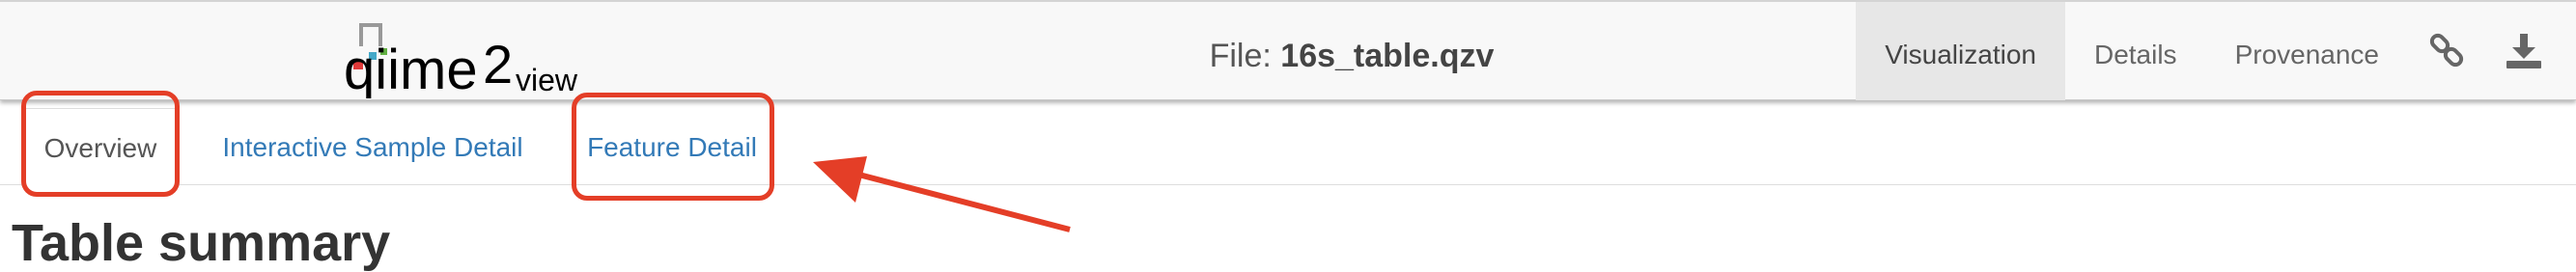 The height and width of the screenshot is (272, 2576). I want to click on annotation-arrow, so click(942, 194).